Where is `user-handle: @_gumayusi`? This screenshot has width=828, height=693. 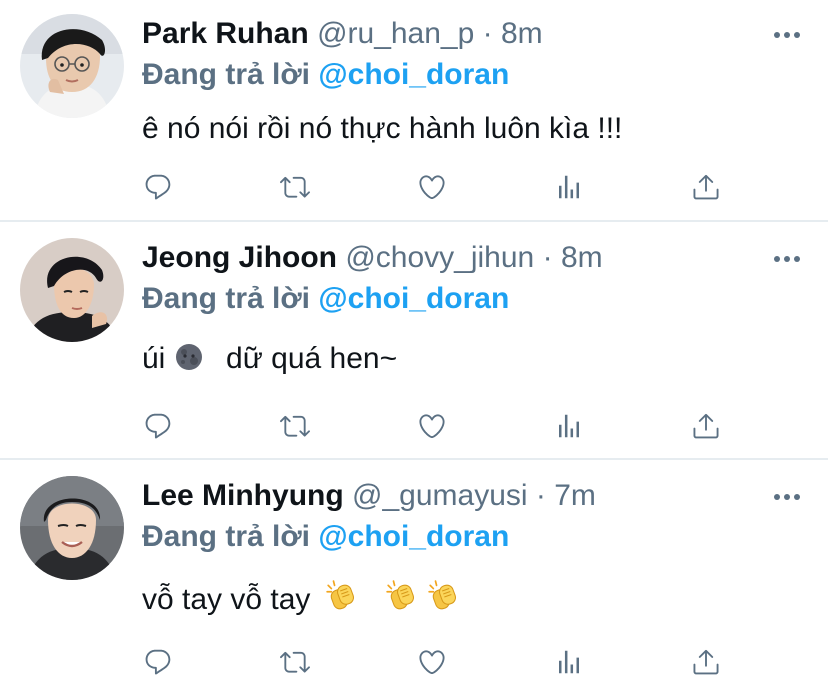 user-handle: @_gumayusi is located at coordinates (440, 495).